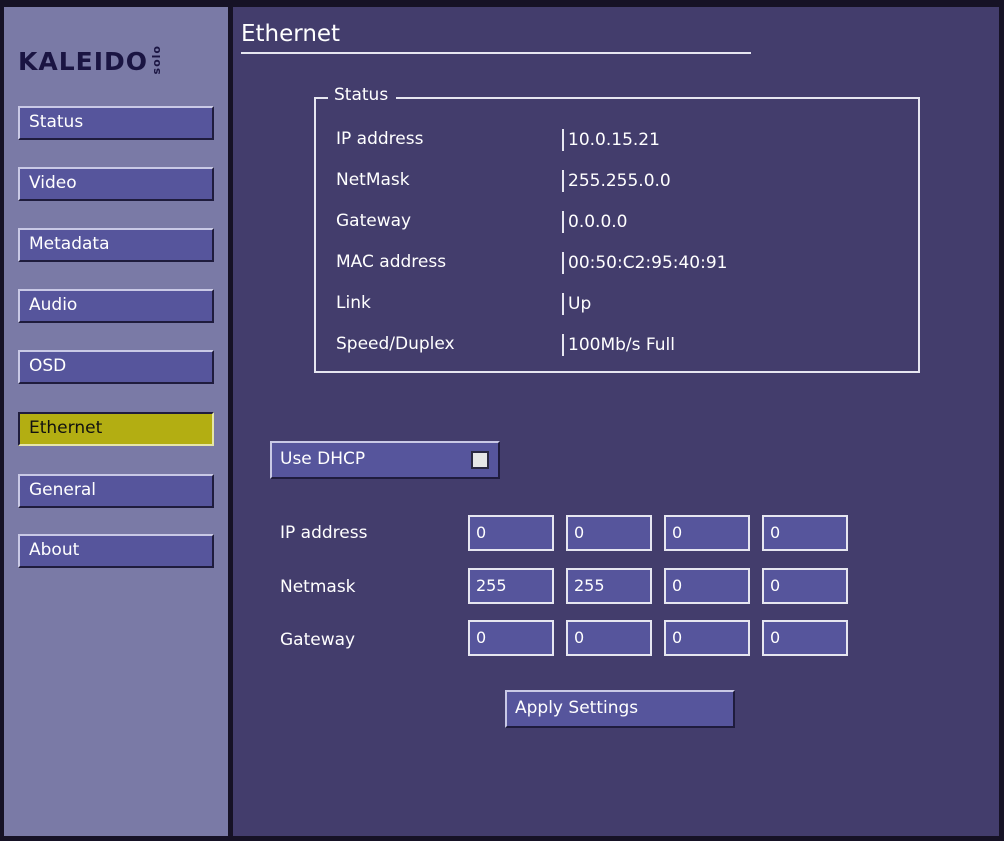 The width and height of the screenshot is (1004, 841). I want to click on nav-video: Video, so click(116, 184).